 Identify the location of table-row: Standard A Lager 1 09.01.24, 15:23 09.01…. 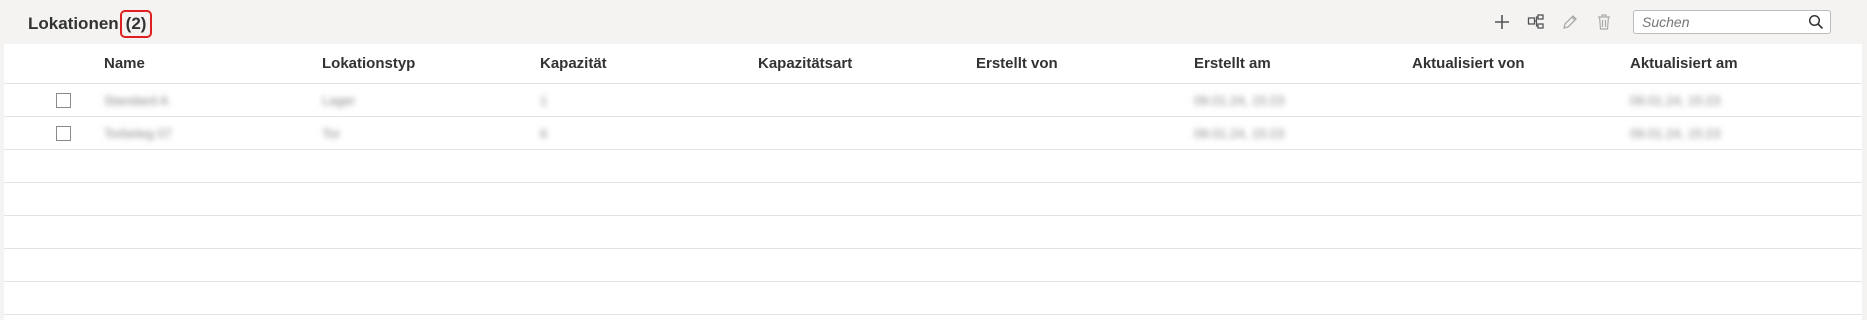
(933, 100).